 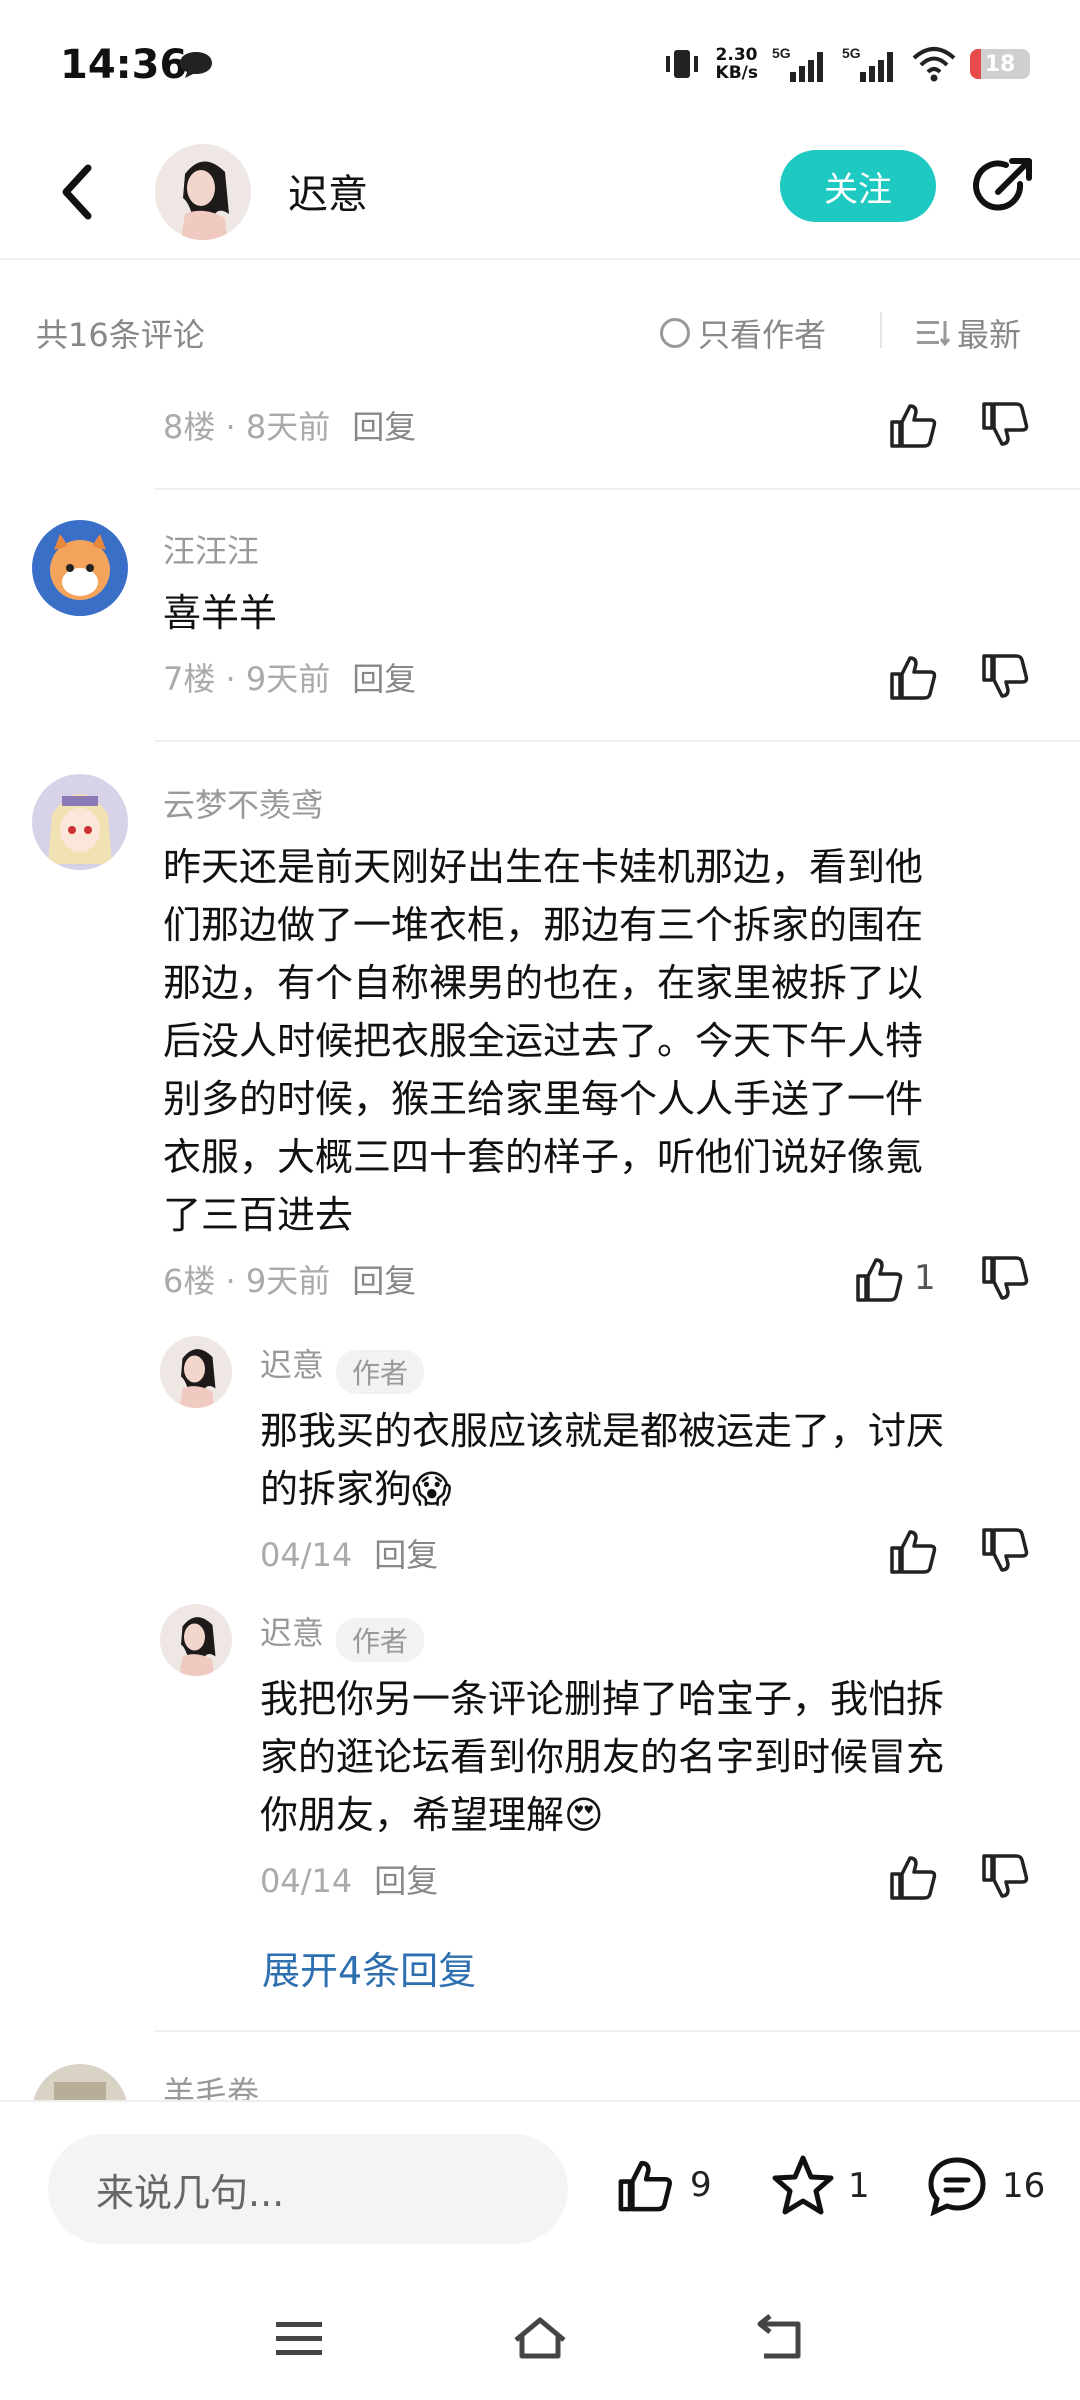 I want to click on comment-username: 汪汪汪, so click(x=211, y=549).